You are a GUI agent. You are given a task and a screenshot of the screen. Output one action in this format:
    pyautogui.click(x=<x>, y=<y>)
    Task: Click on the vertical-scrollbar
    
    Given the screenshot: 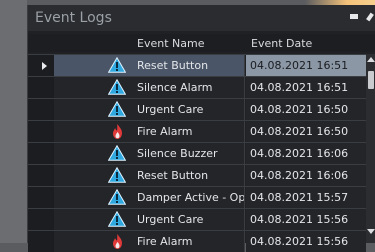 What is the action you would take?
    pyautogui.click(x=370, y=148)
    